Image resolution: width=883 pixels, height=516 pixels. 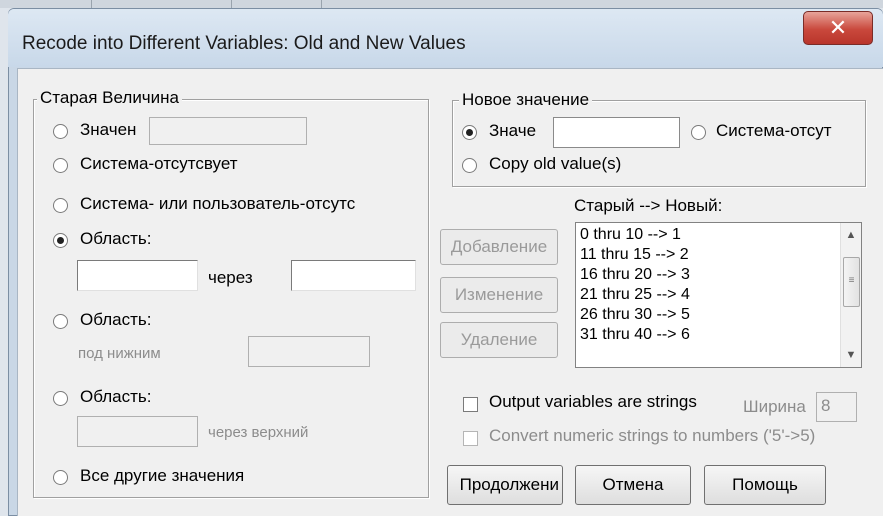 What do you see at coordinates (60, 131) in the screenshot?
I see `old-value-value-radio` at bounding box center [60, 131].